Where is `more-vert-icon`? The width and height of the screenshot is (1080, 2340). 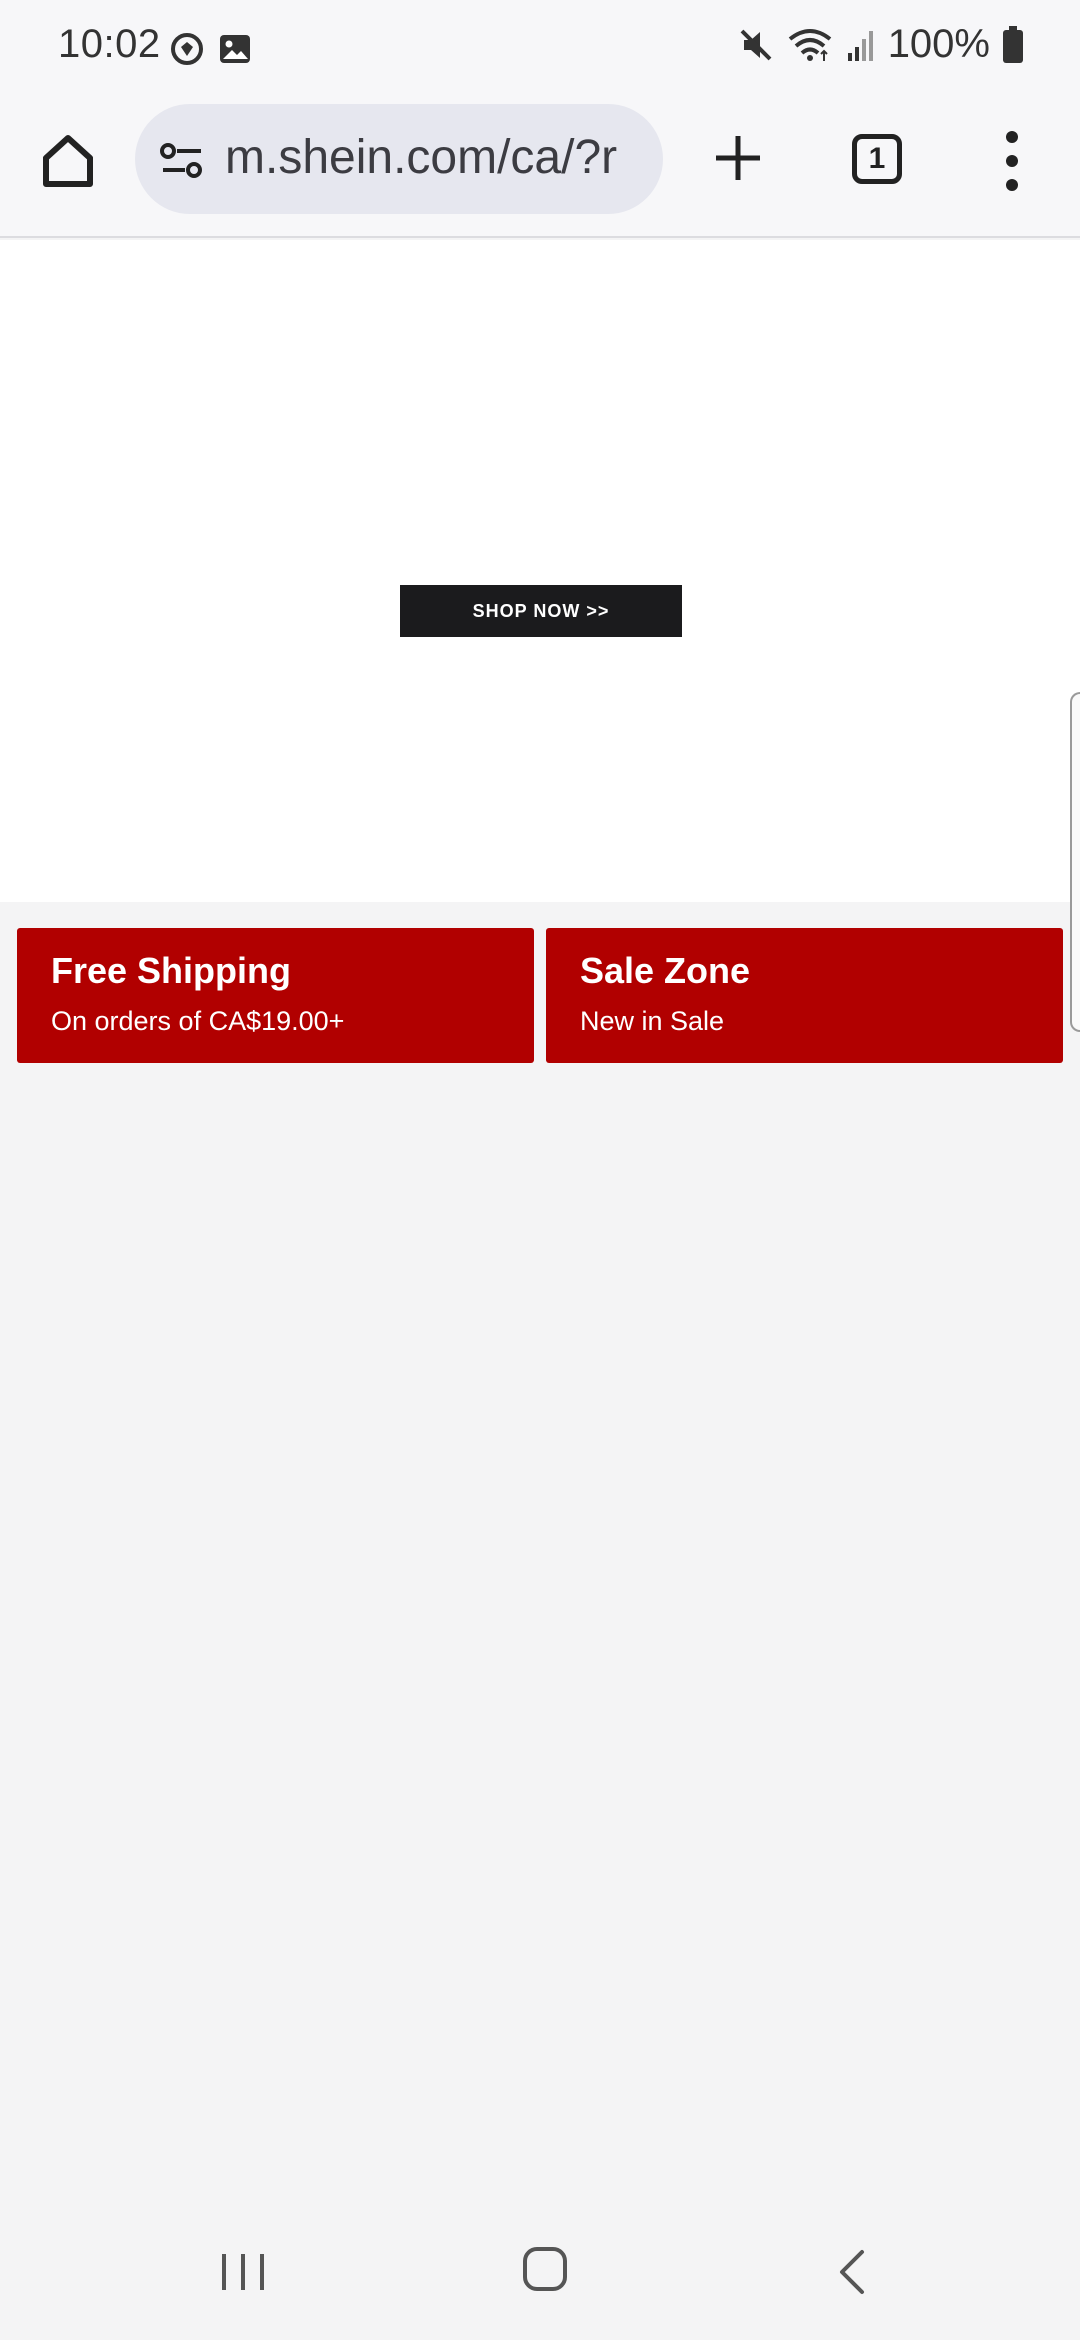
more-vert-icon is located at coordinates (1012, 161).